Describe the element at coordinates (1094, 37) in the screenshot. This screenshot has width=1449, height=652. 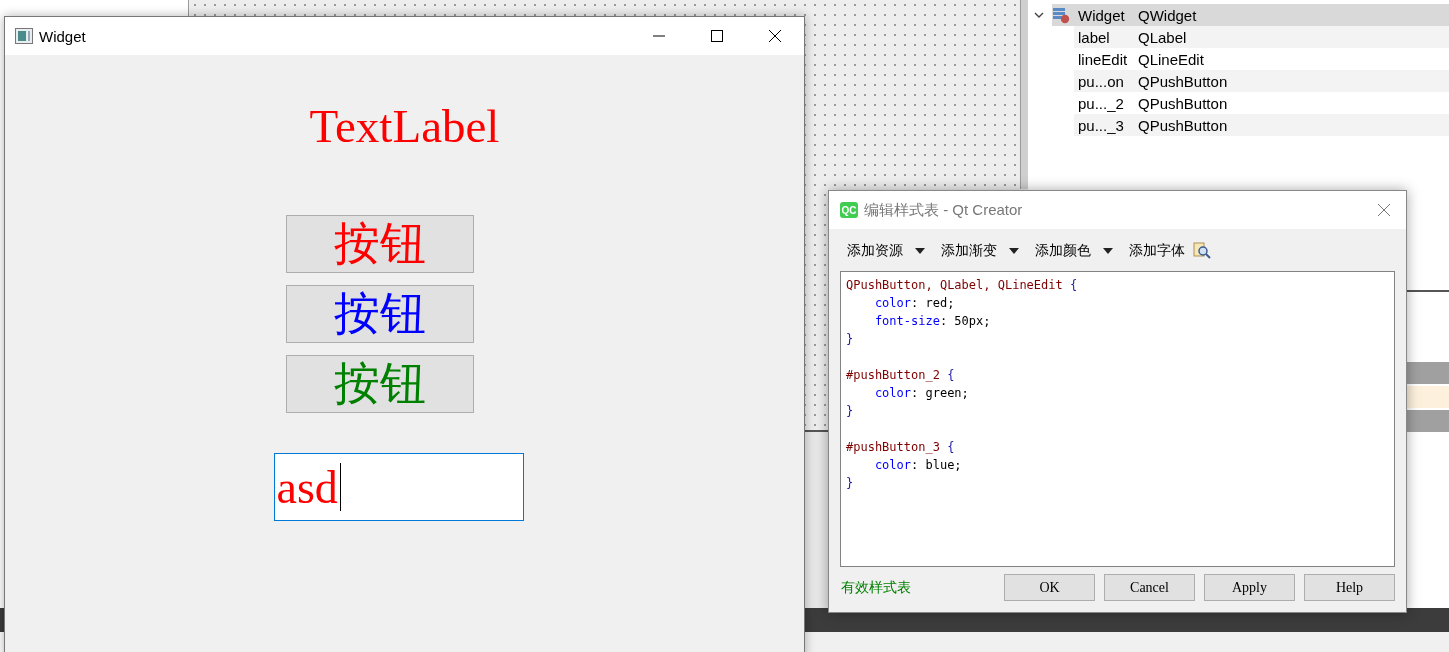
I see `object-name: label` at that location.